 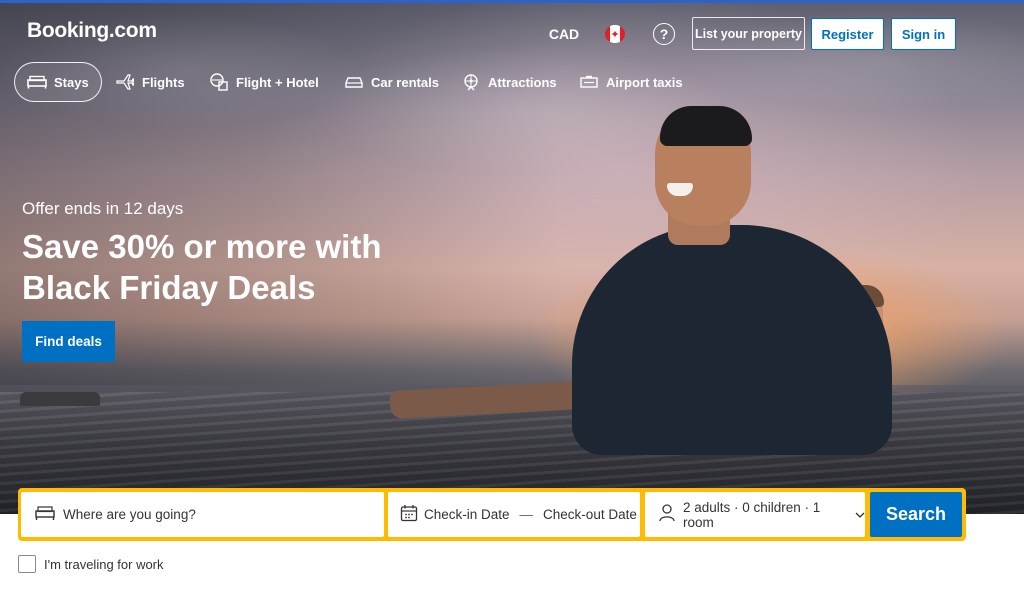 What do you see at coordinates (847, 34) in the screenshot?
I see `register-button: Register` at bounding box center [847, 34].